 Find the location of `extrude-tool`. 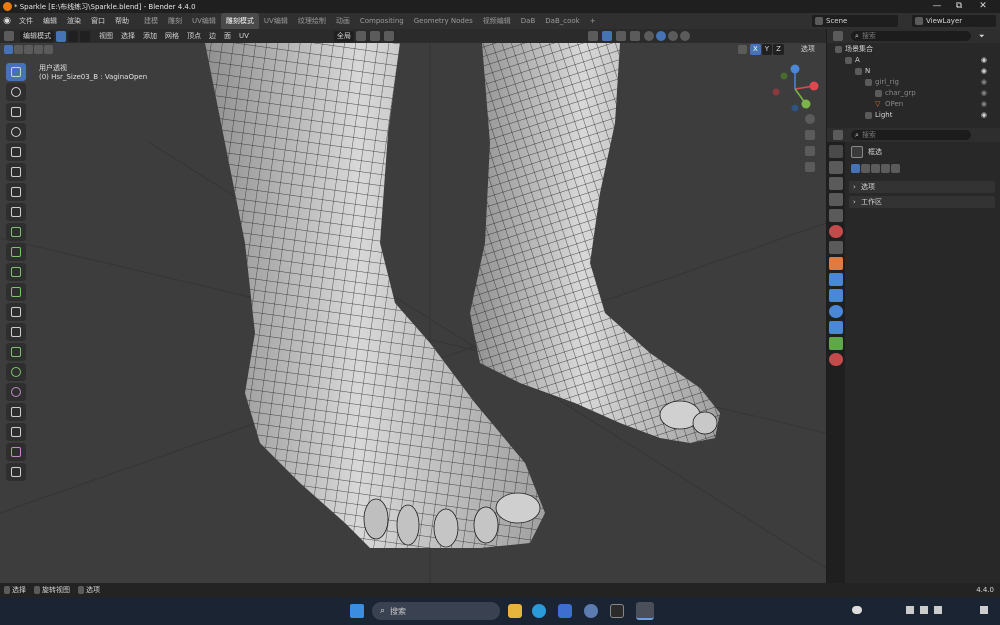

extrude-tool is located at coordinates (16, 252).